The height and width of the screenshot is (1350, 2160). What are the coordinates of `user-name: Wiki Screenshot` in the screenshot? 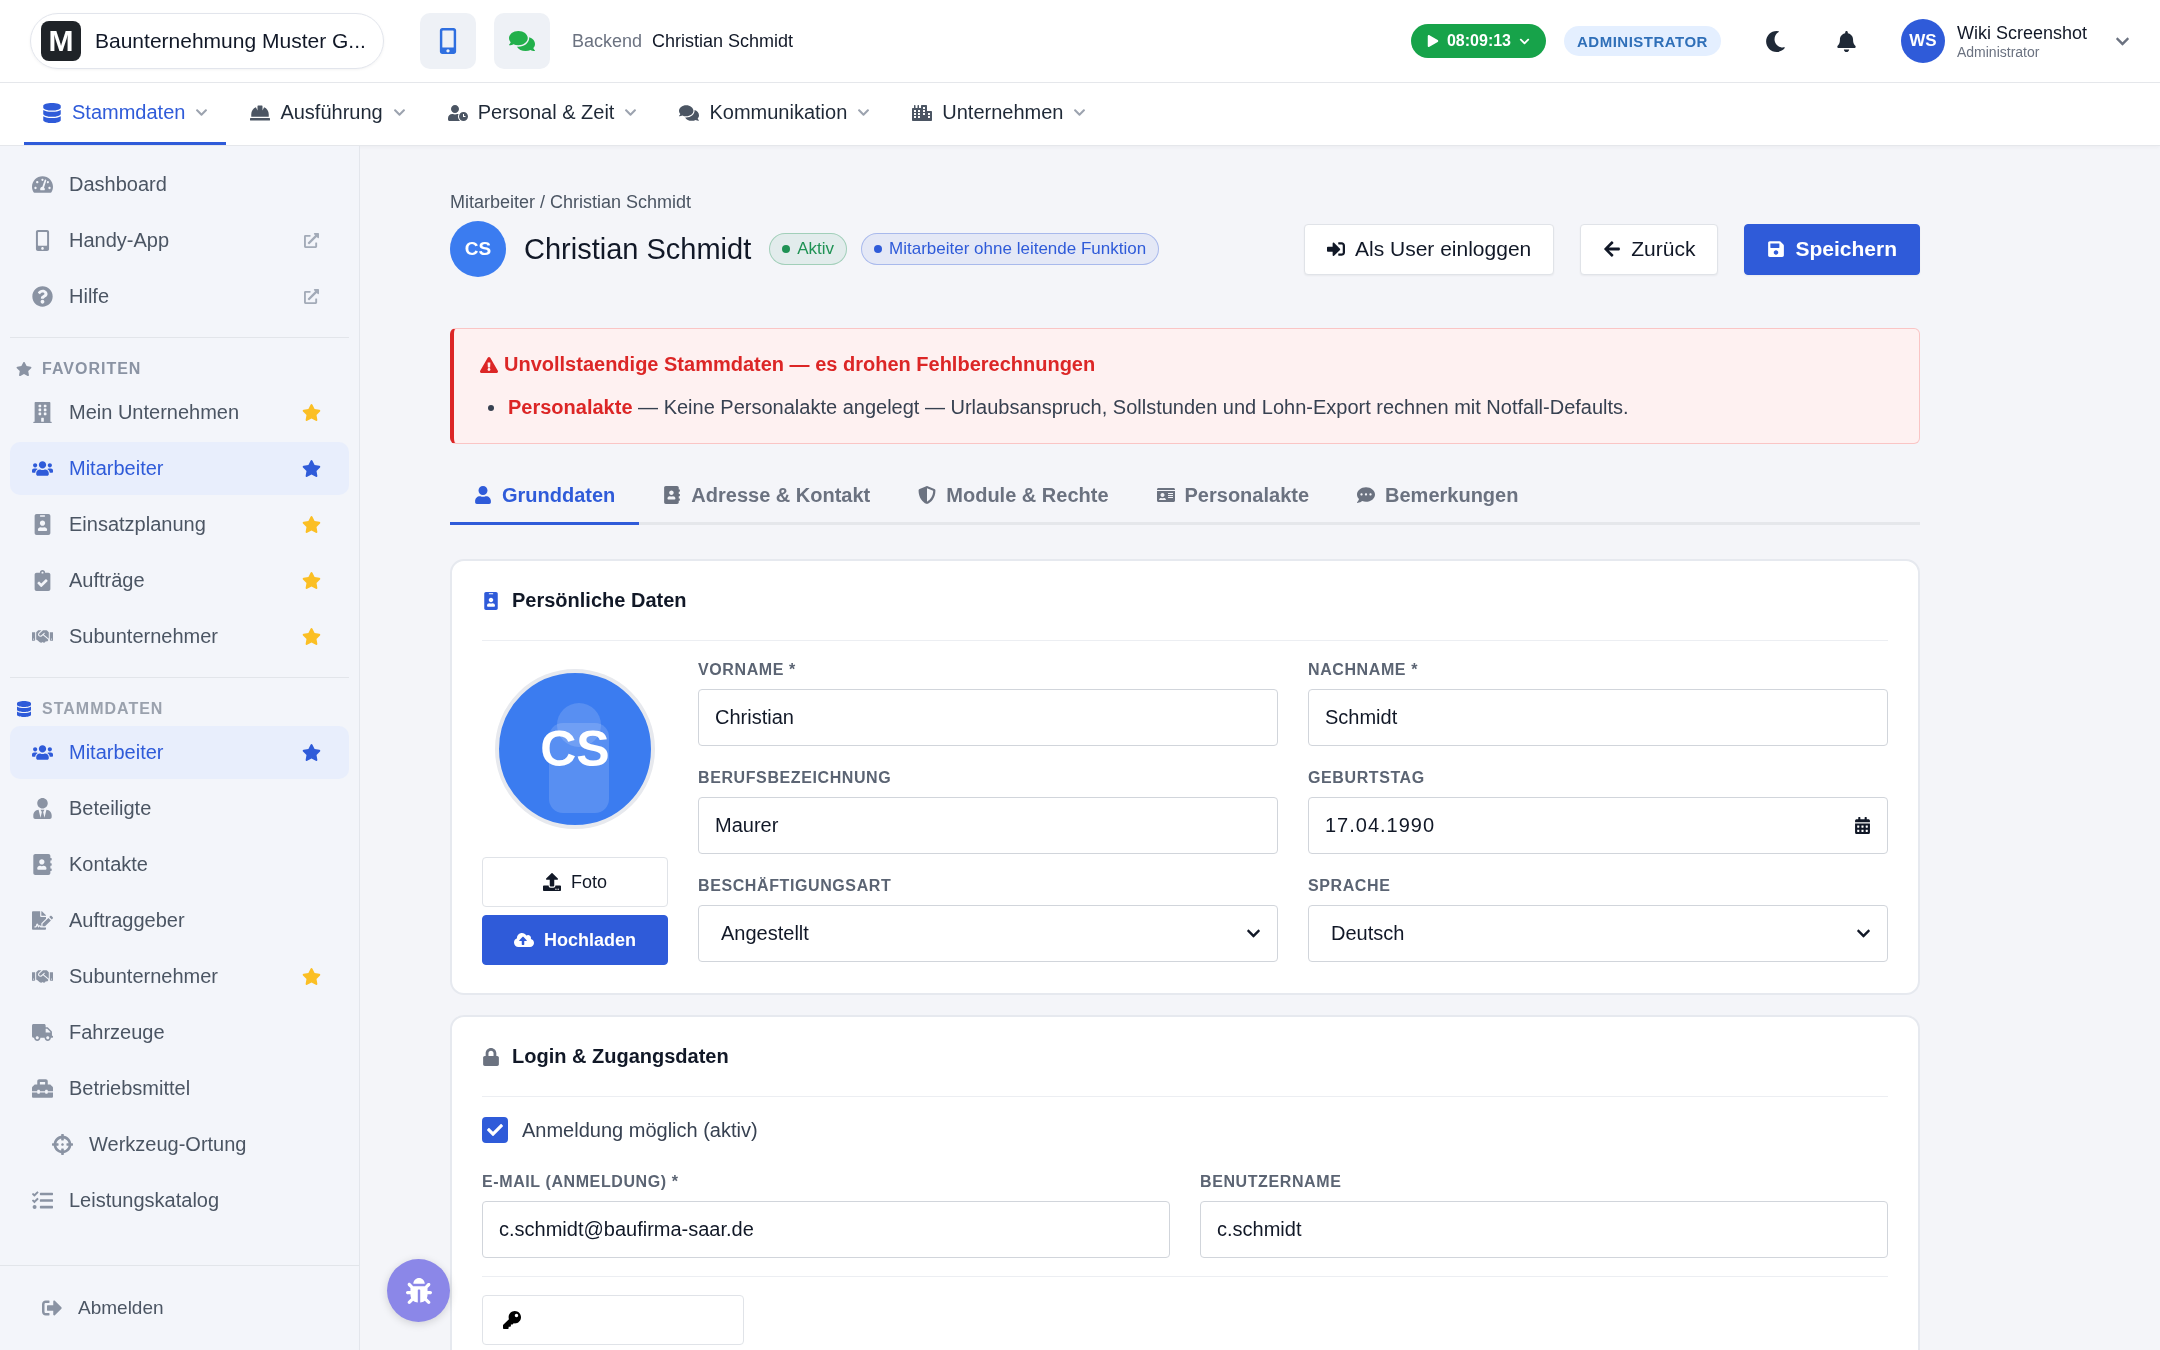 It's located at (2021, 33).